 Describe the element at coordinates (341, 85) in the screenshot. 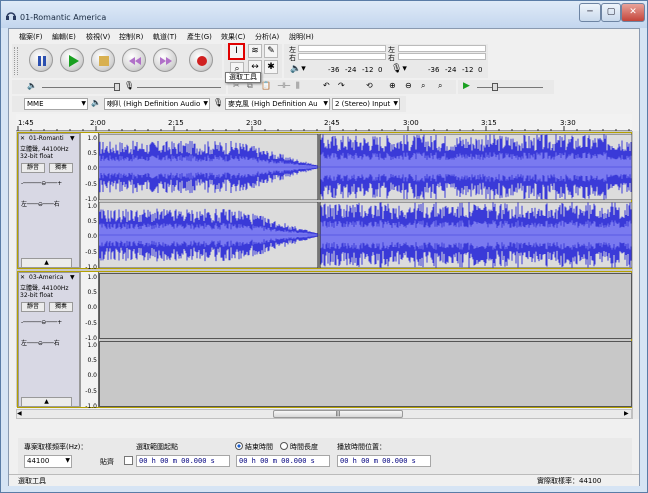

I see `redo-icon: ↷` at that location.